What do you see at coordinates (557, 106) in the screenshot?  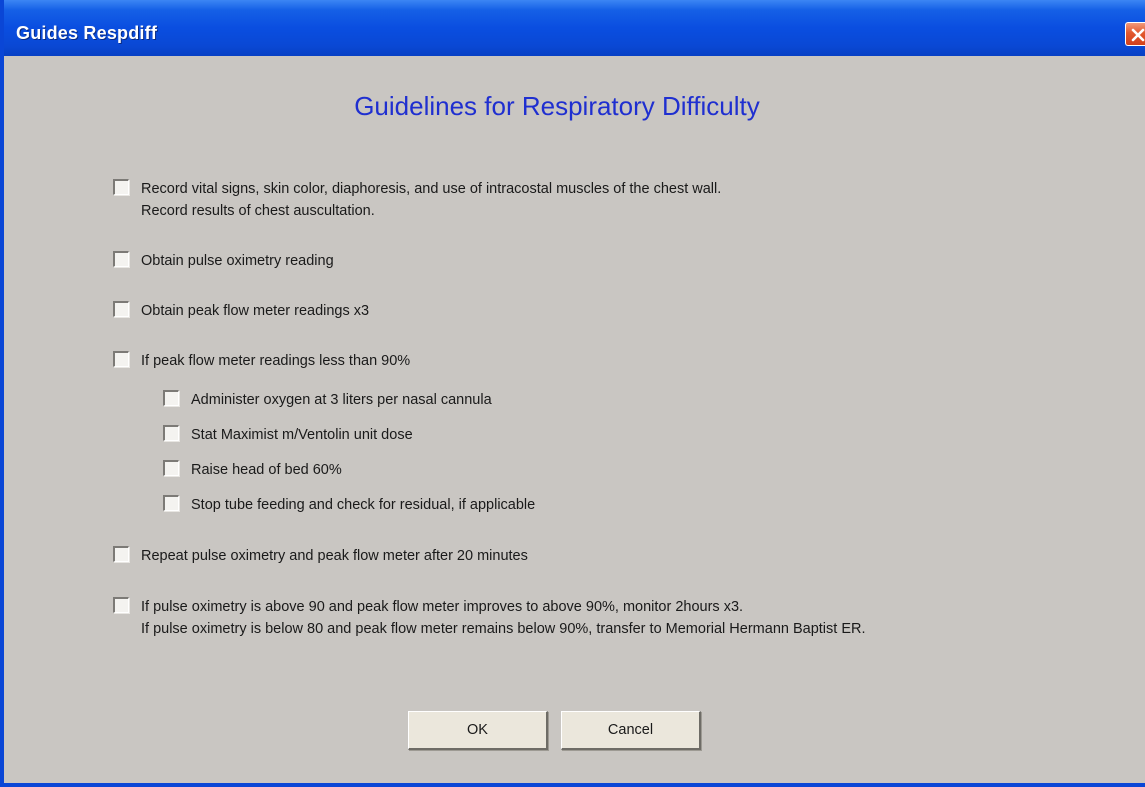 I see `page-title: Guidelines for Respiratory Difficulty` at bounding box center [557, 106].